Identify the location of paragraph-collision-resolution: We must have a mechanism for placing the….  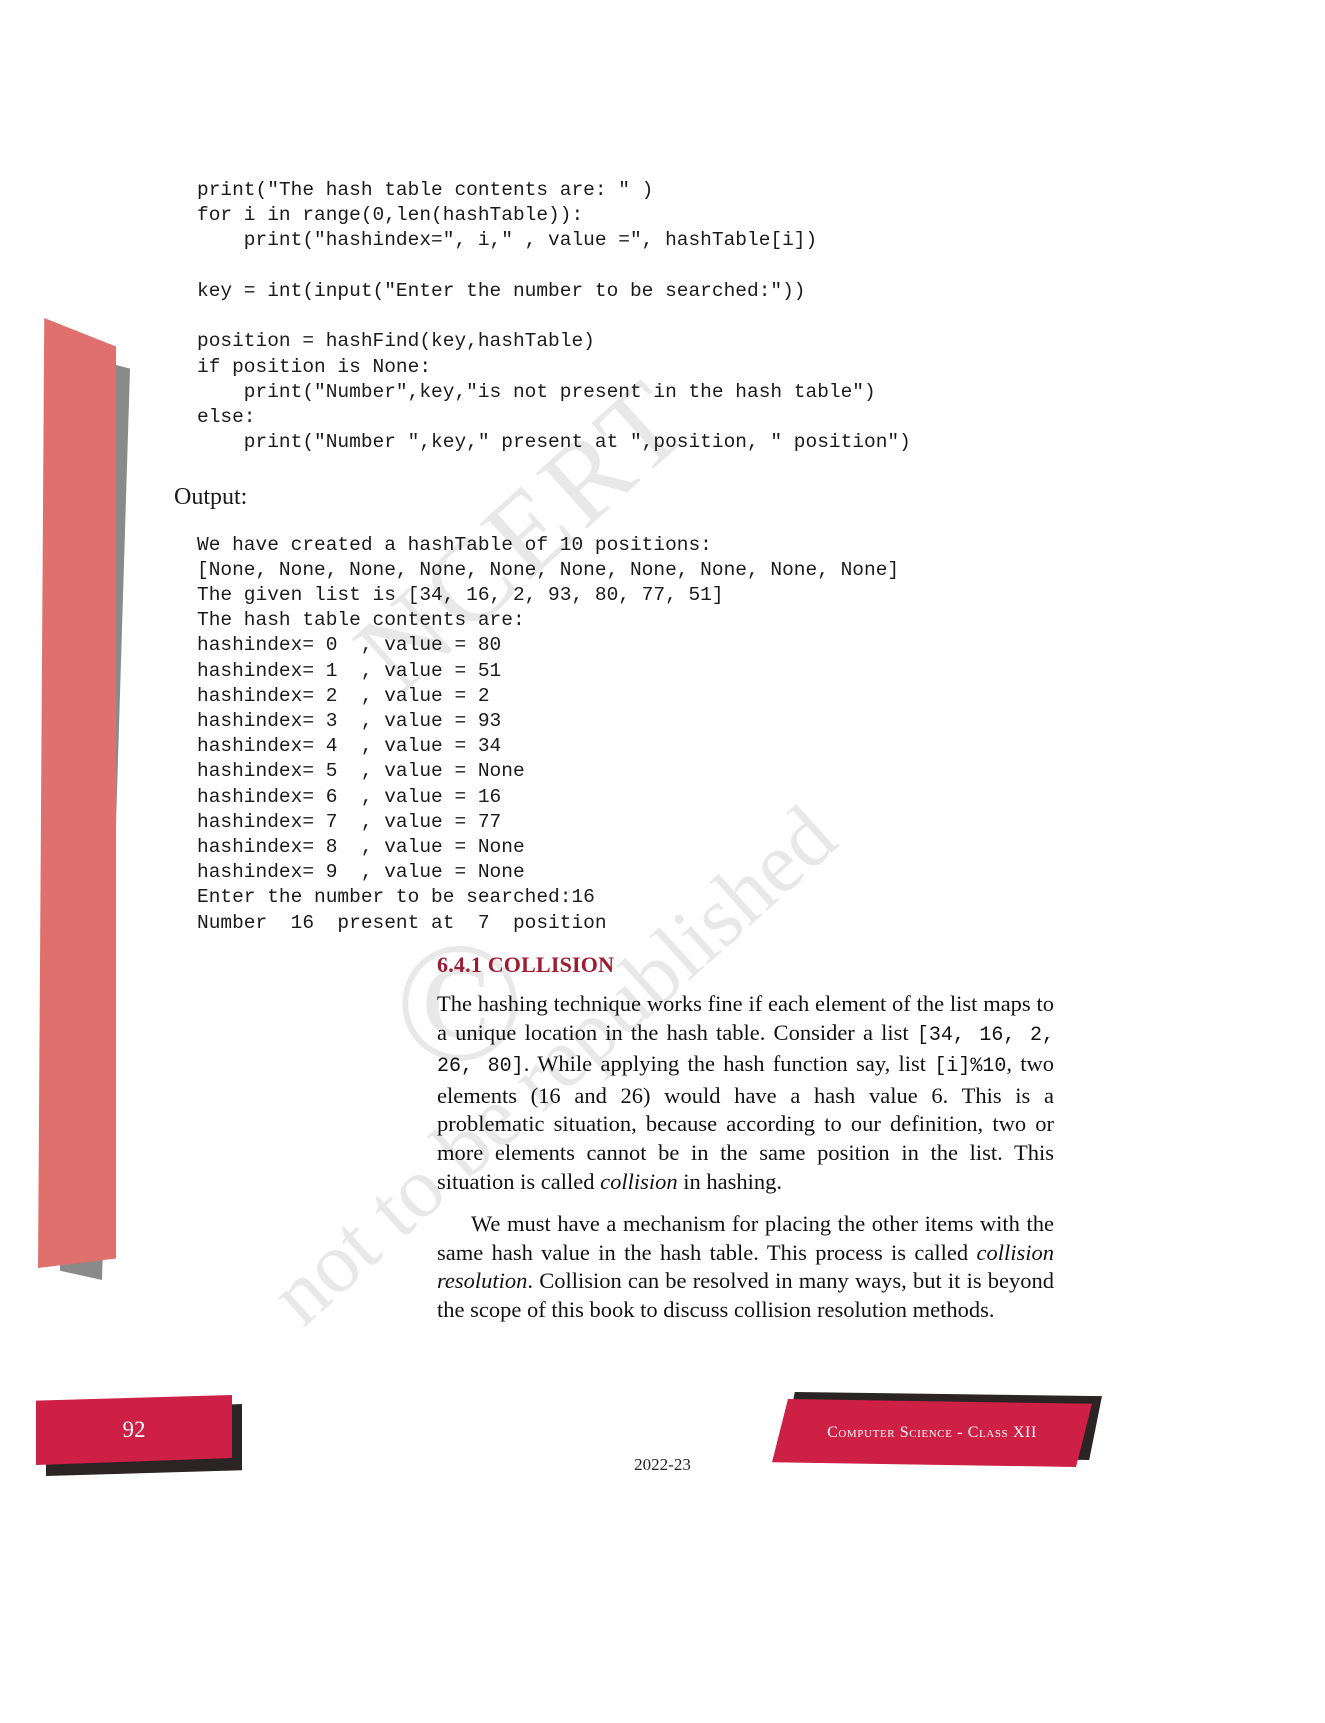
(745, 1267).